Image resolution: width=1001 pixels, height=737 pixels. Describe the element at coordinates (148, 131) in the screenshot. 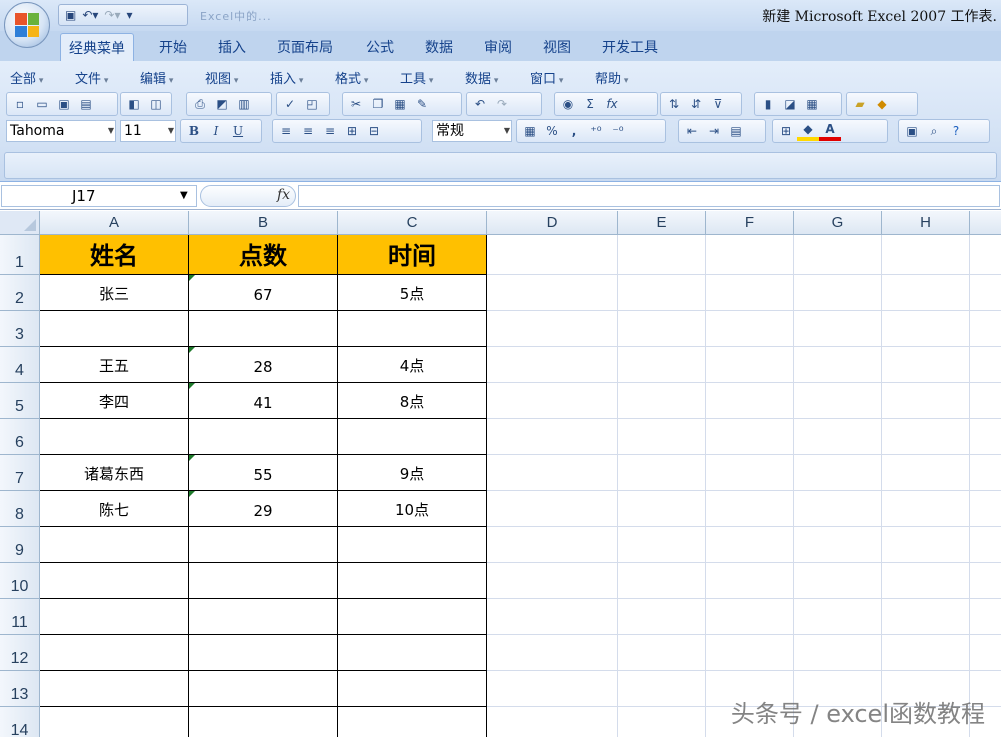

I see `font-size-select: 11 ▼` at that location.